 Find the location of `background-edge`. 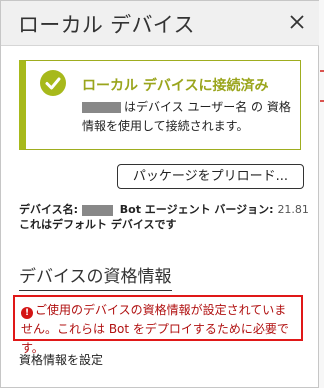

background-edge is located at coordinates (321, 194).